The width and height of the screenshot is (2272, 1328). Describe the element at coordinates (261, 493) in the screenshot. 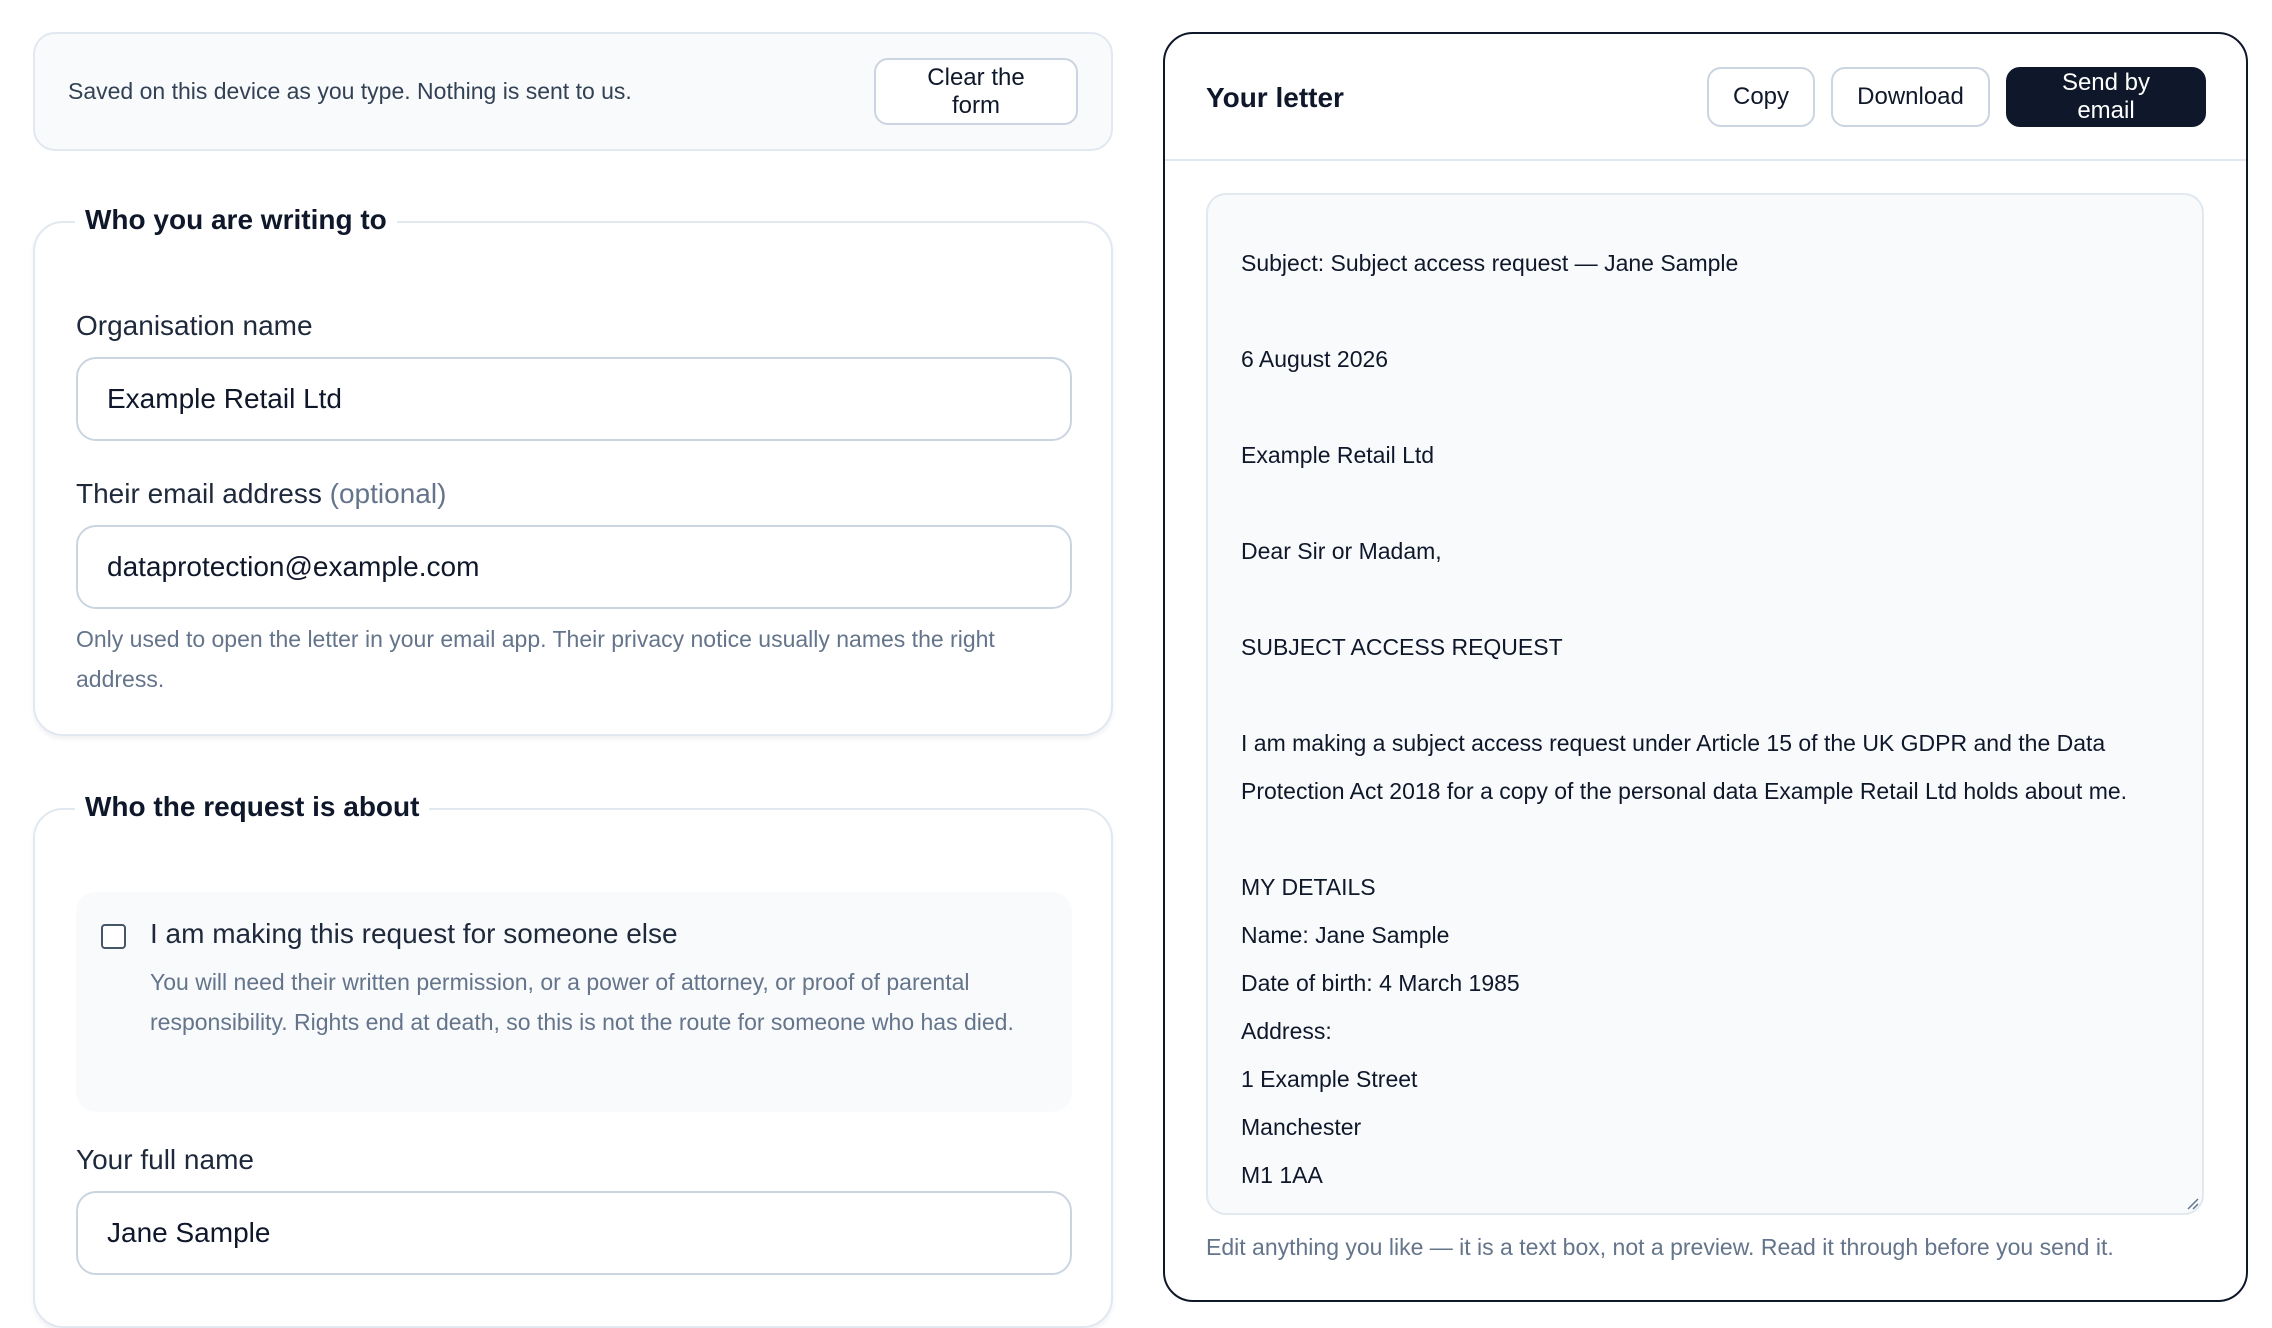

I see `org-email-label: Their email address (optional)` at that location.